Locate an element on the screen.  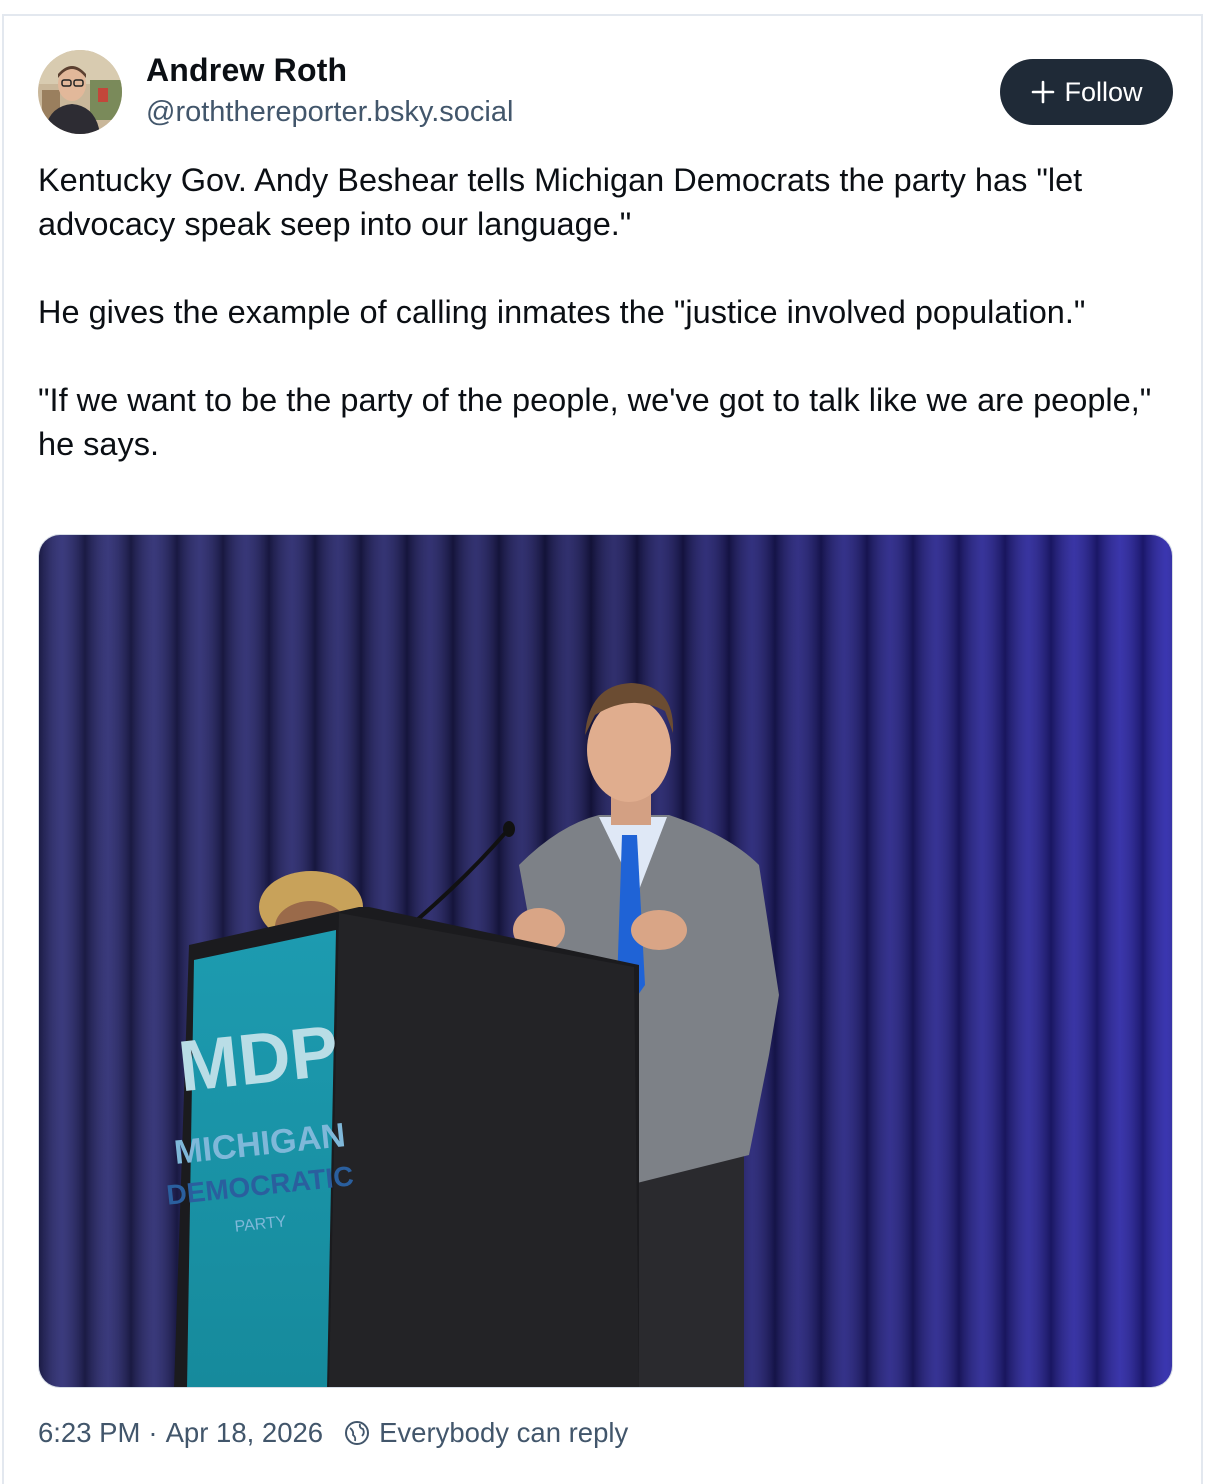
author-name: Andrew Roth is located at coordinates (246, 70).